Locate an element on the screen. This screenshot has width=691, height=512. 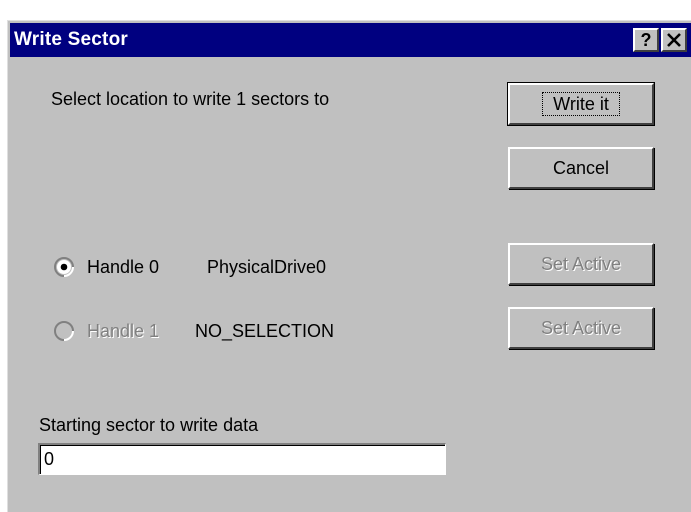
starting-sector-input is located at coordinates (242, 459).